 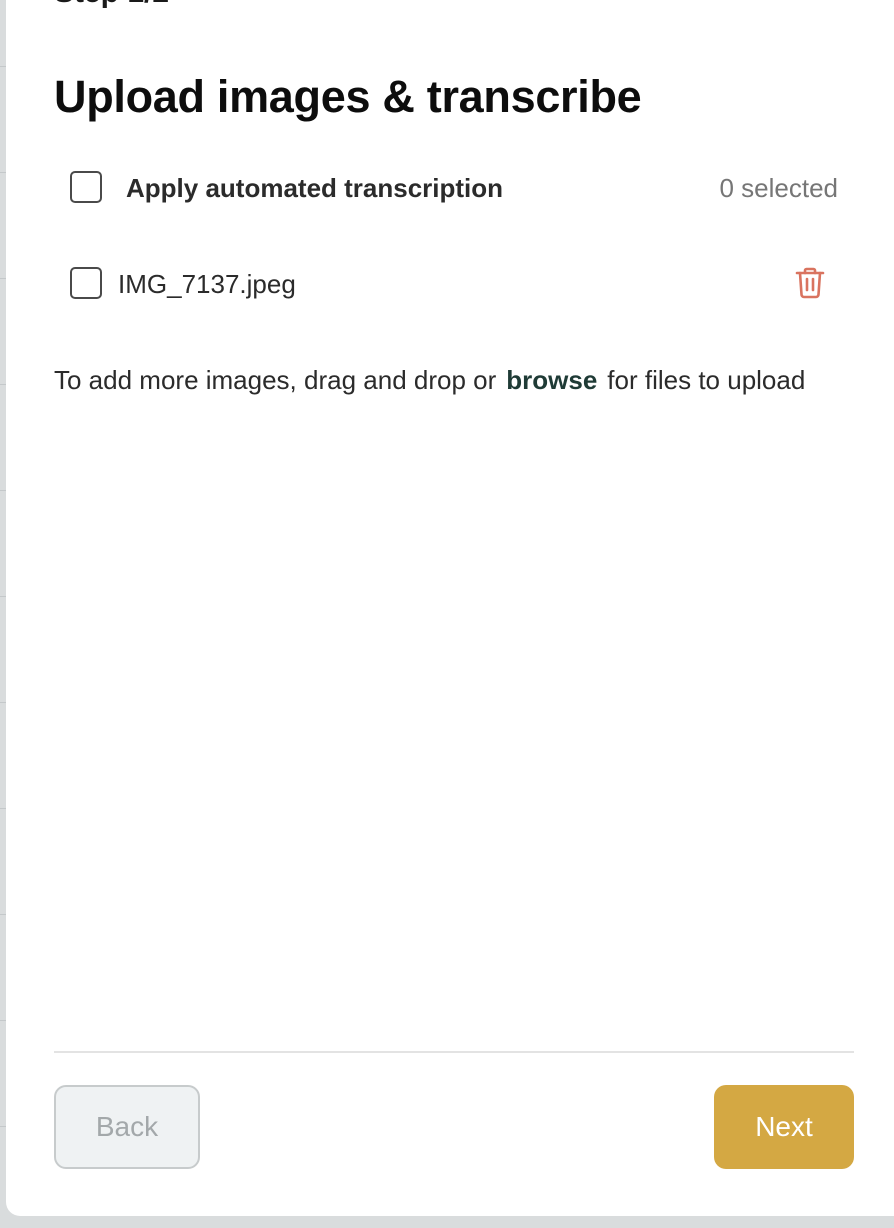 I want to click on selected-count: 0 selected, so click(x=778, y=188).